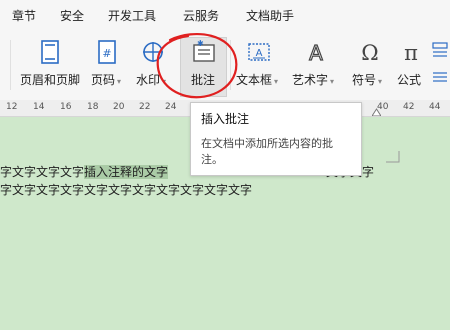 Image resolution: width=450 pixels, height=330 pixels. What do you see at coordinates (270, 15) in the screenshot?
I see `menu-tab-doc-assistant: 文档助手` at bounding box center [270, 15].